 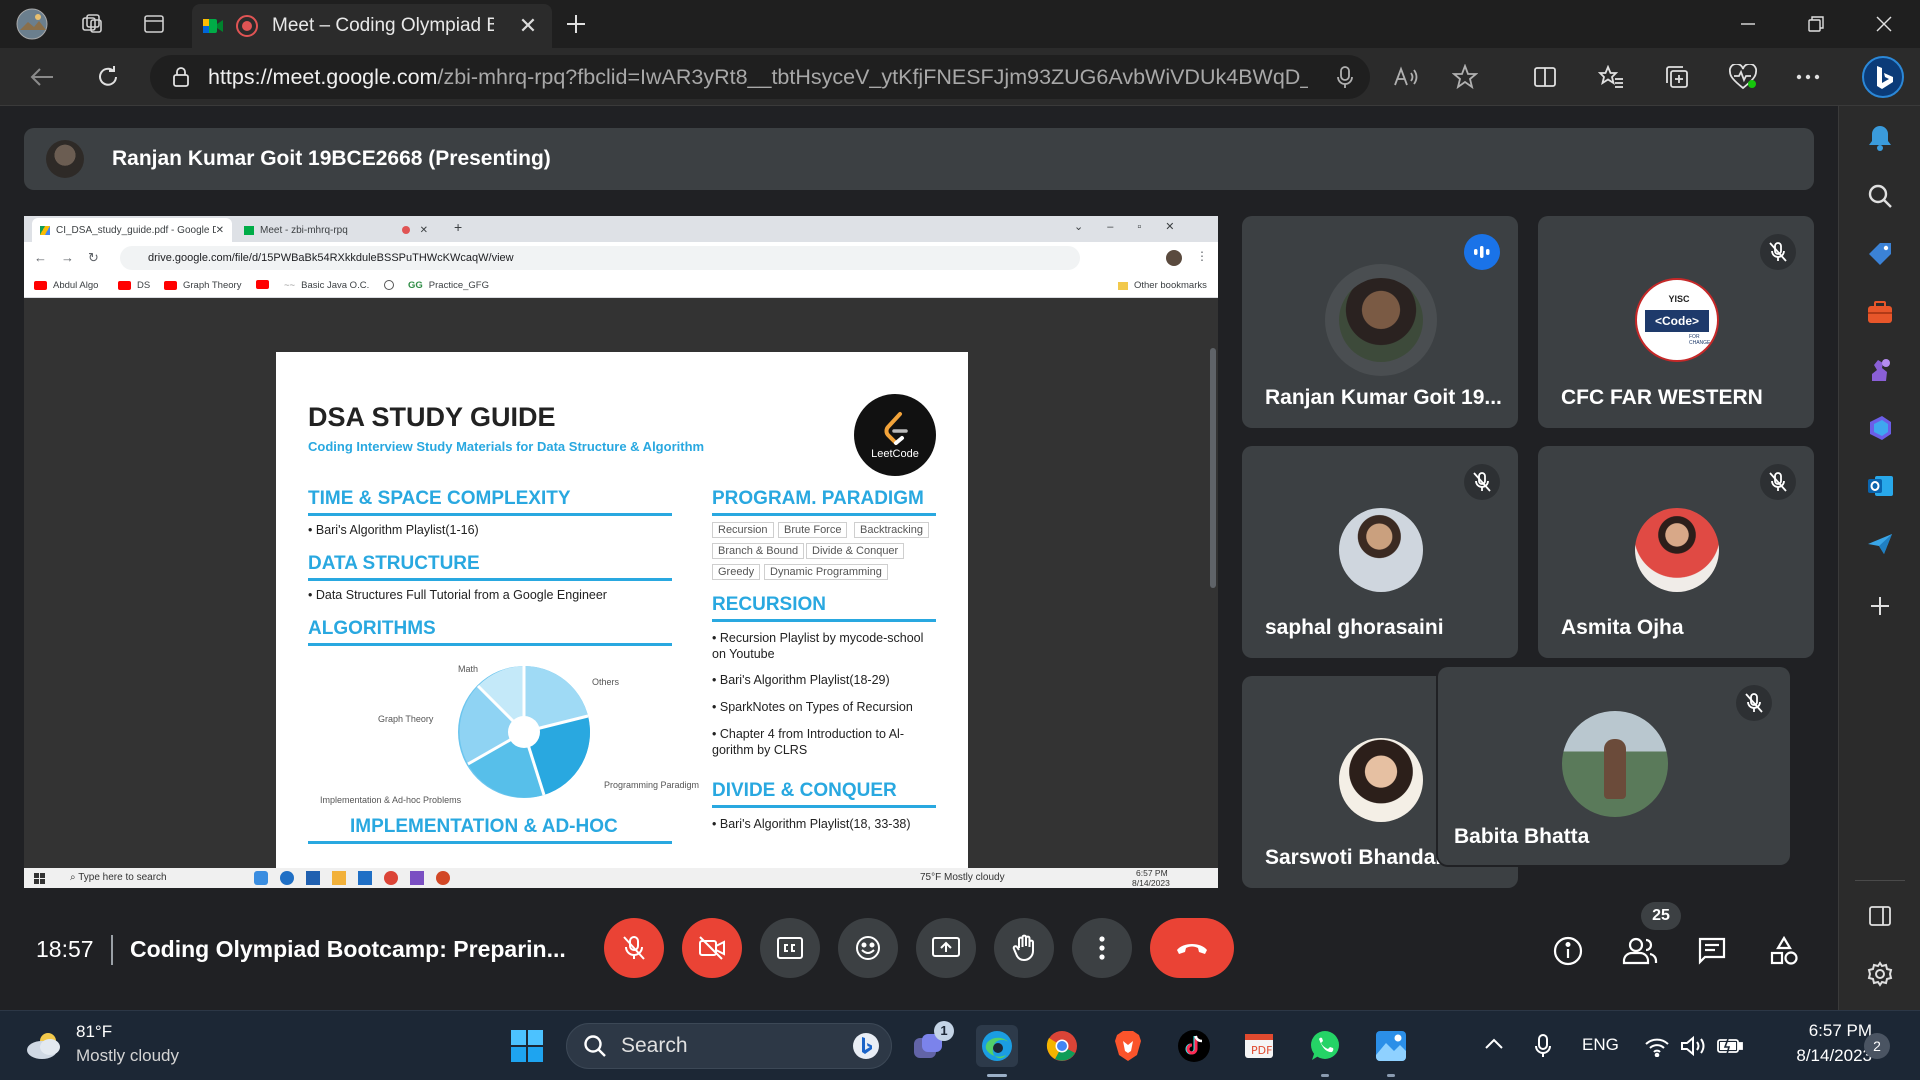 What do you see at coordinates (1194, 1046) in the screenshot?
I see `tiktok-taskbar-icon` at bounding box center [1194, 1046].